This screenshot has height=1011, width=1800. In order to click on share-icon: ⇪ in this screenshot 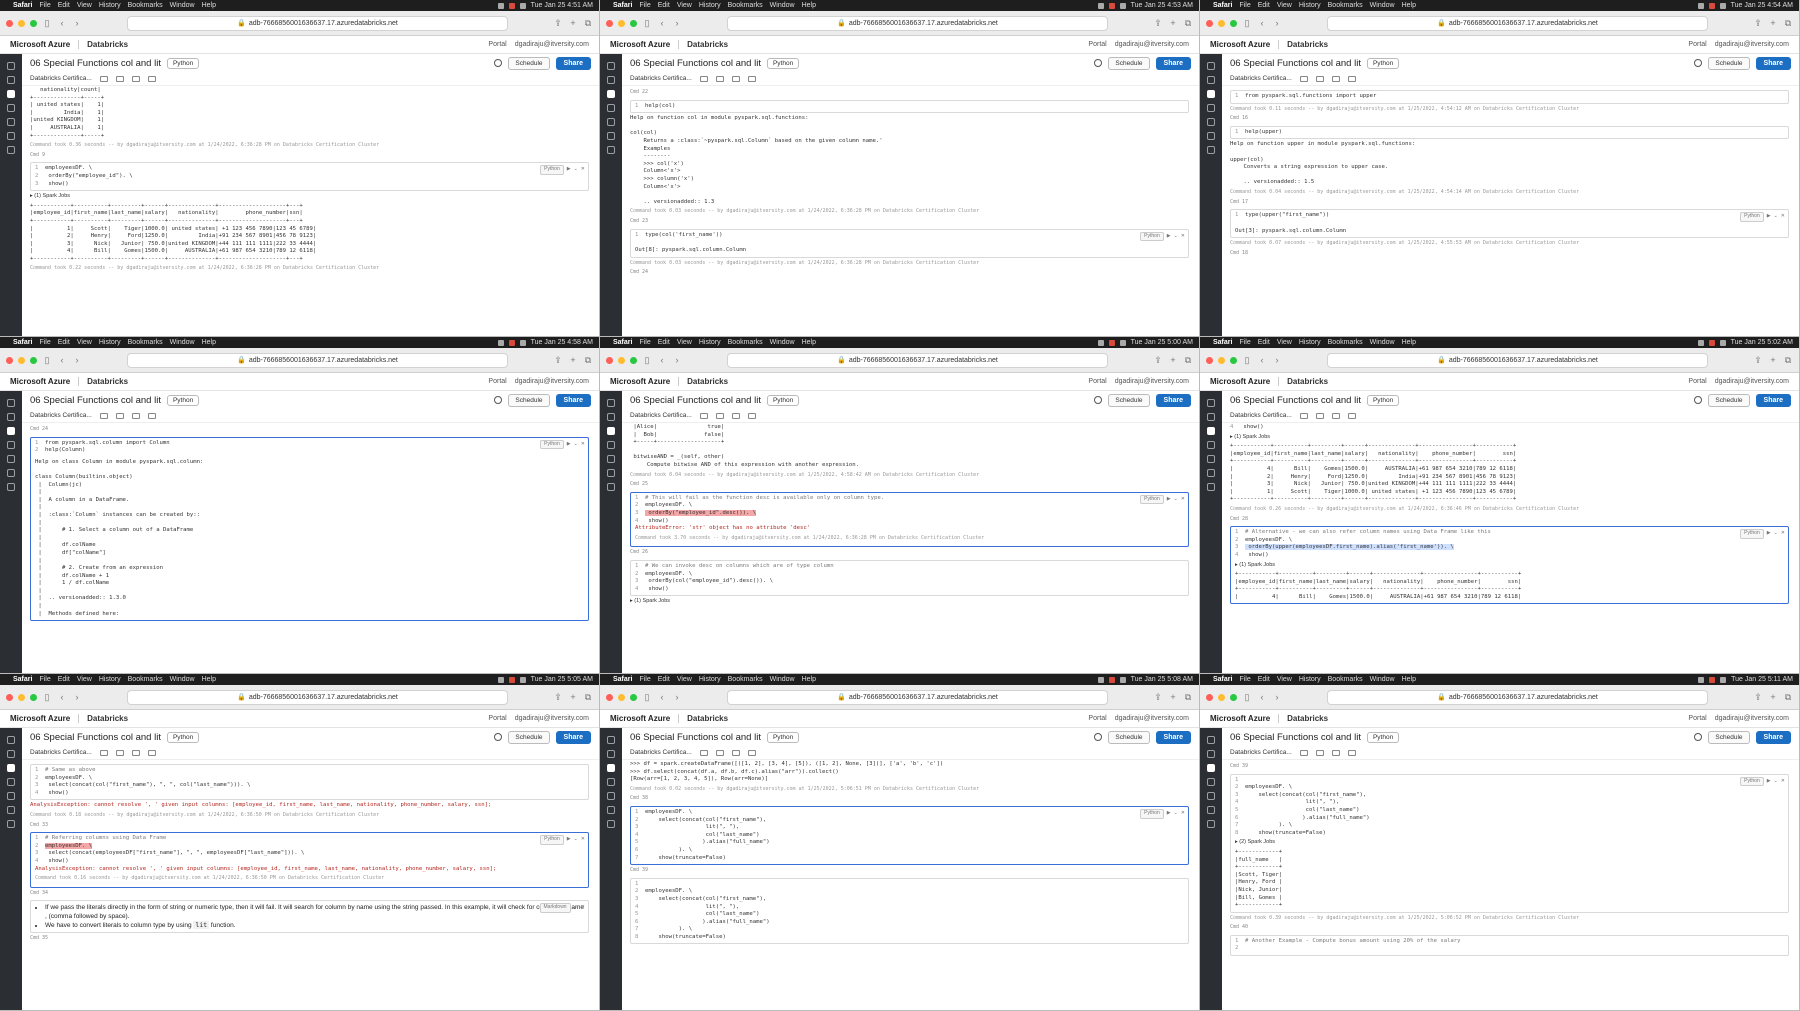, I will do `click(1158, 360)`.